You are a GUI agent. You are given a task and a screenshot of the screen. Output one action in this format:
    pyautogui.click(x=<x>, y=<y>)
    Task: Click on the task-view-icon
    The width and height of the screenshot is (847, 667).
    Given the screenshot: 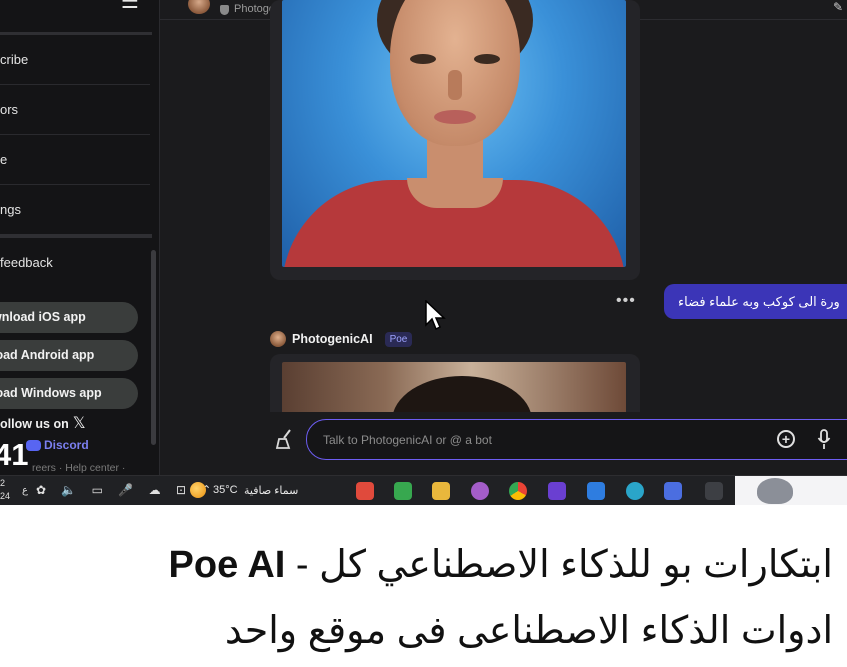 What is the action you would take?
    pyautogui.click(x=714, y=491)
    